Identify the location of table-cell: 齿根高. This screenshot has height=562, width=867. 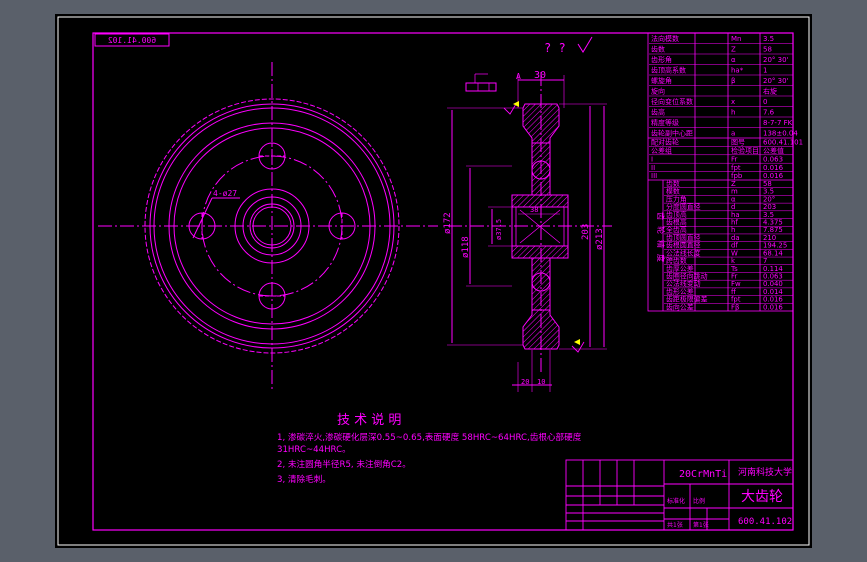
(676, 222).